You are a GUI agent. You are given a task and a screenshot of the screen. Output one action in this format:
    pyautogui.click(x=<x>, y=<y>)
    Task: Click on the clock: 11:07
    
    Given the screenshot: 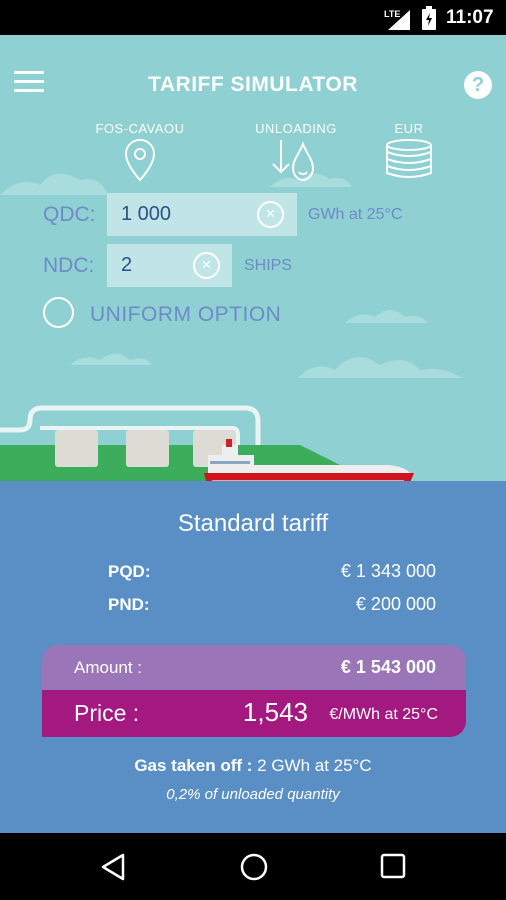 What is the action you would take?
    pyautogui.click(x=470, y=17)
    